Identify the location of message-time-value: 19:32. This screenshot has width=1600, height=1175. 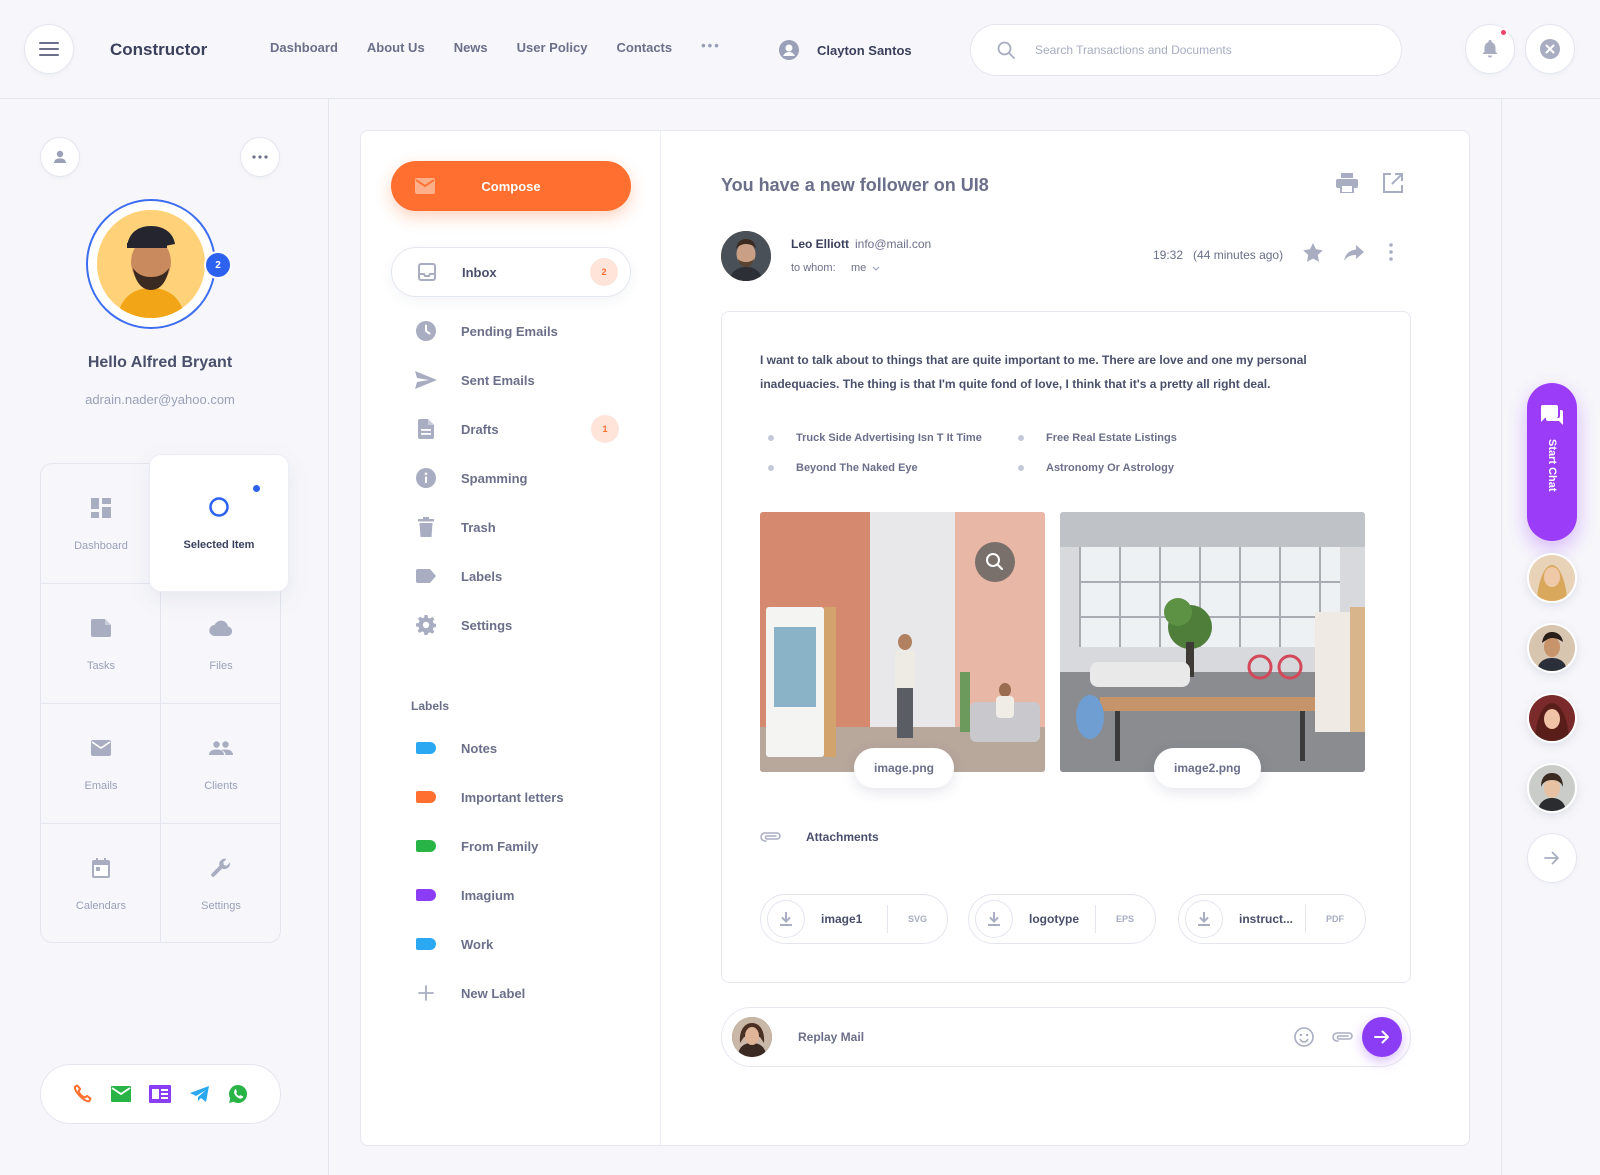
(1168, 255).